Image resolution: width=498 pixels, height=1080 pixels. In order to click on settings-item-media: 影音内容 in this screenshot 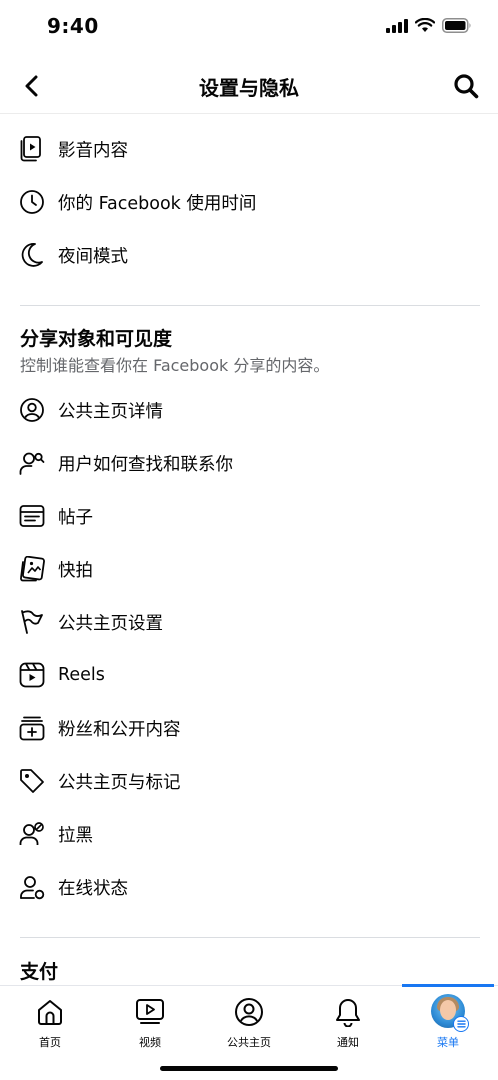, I will do `click(249, 149)`.